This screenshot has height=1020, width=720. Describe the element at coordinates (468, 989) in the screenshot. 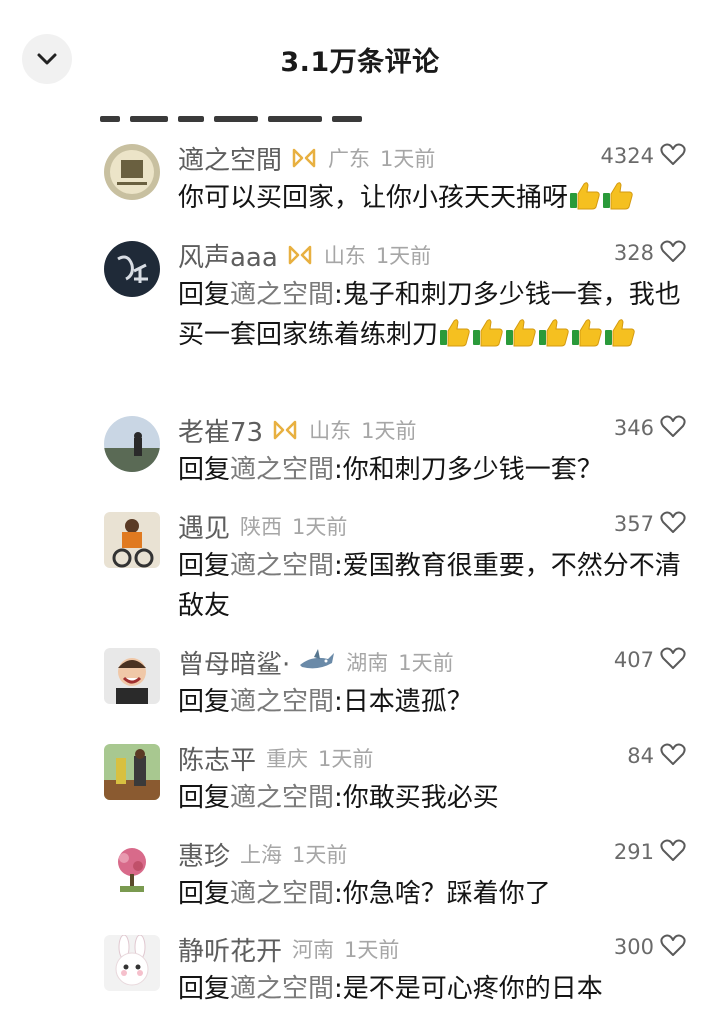

I see `reply-body: :是不是可心疼你的日本` at that location.